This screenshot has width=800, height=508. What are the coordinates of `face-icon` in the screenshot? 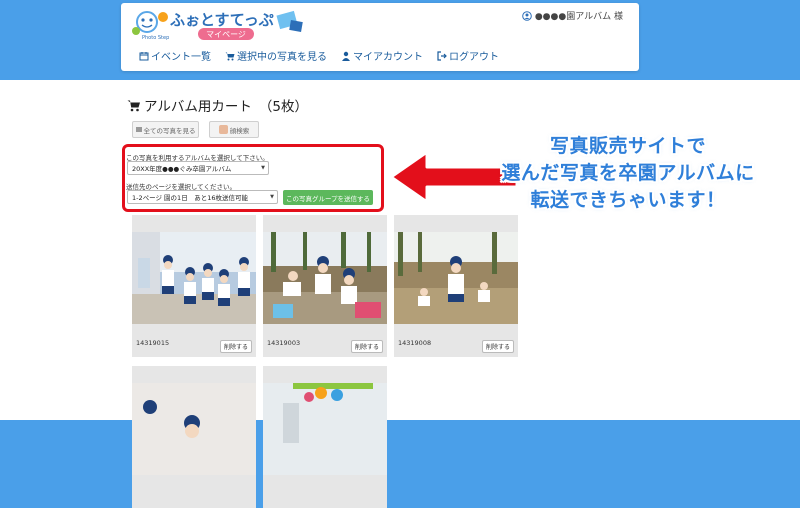 It's located at (223, 129).